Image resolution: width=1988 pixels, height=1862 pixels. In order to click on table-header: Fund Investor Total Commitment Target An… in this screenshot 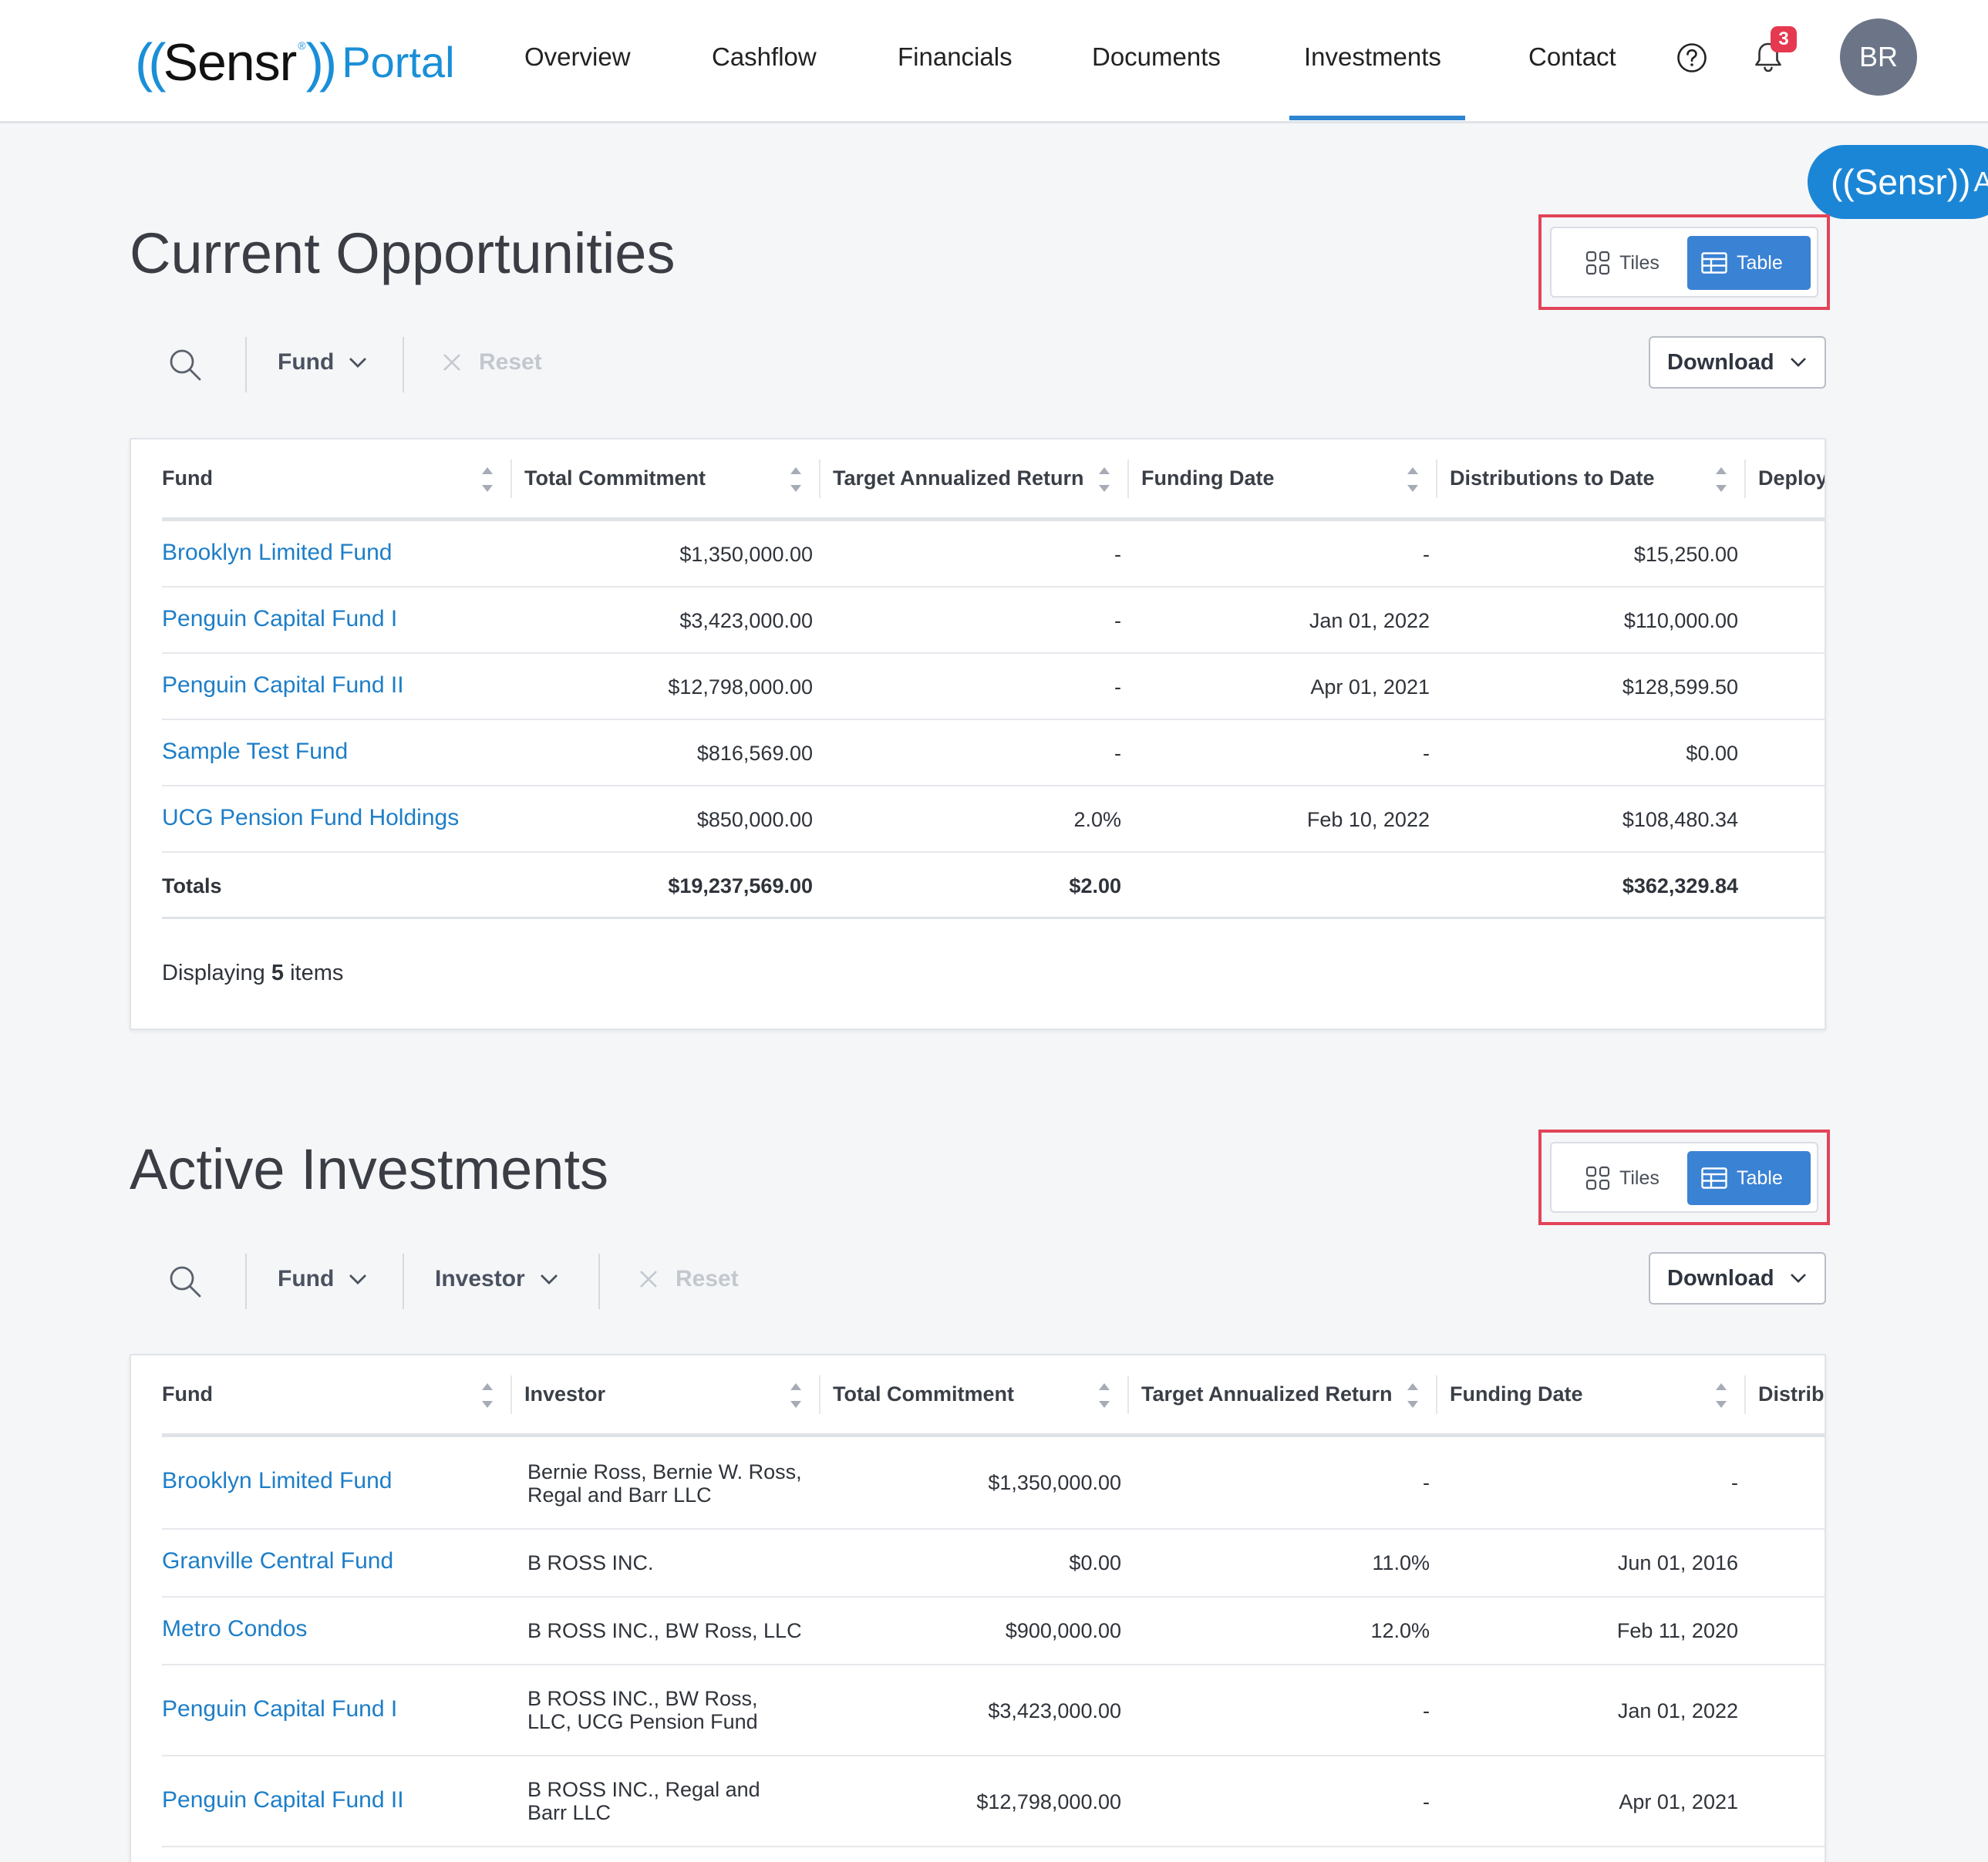, I will do `click(993, 1396)`.